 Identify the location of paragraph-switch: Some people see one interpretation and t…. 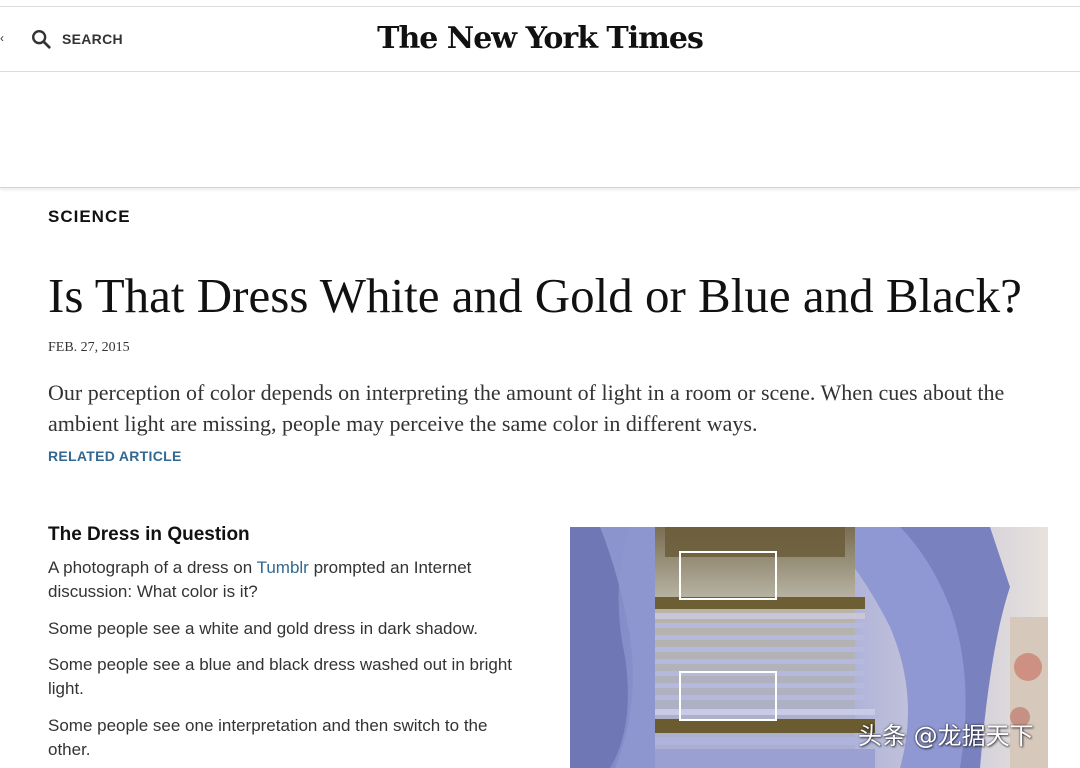
(268, 737).